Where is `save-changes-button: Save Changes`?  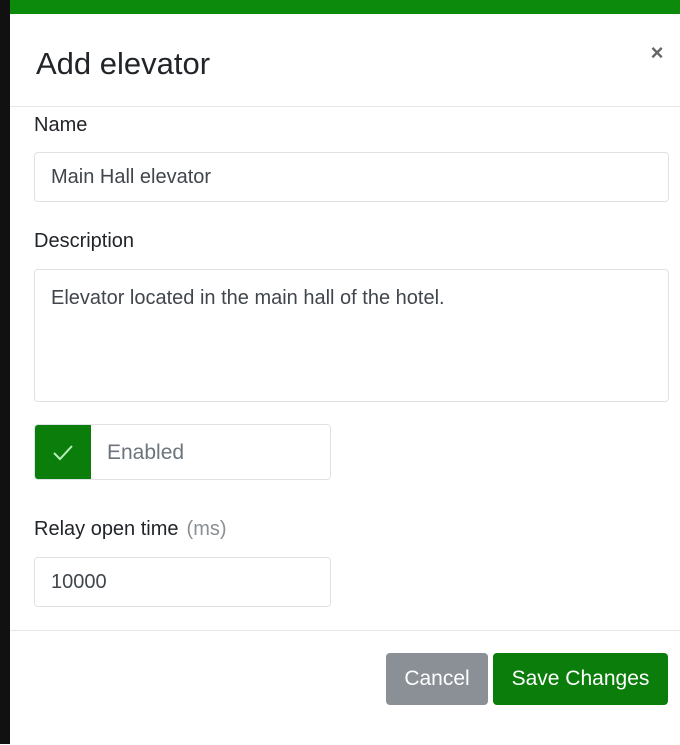
save-changes-button: Save Changes is located at coordinates (580, 679).